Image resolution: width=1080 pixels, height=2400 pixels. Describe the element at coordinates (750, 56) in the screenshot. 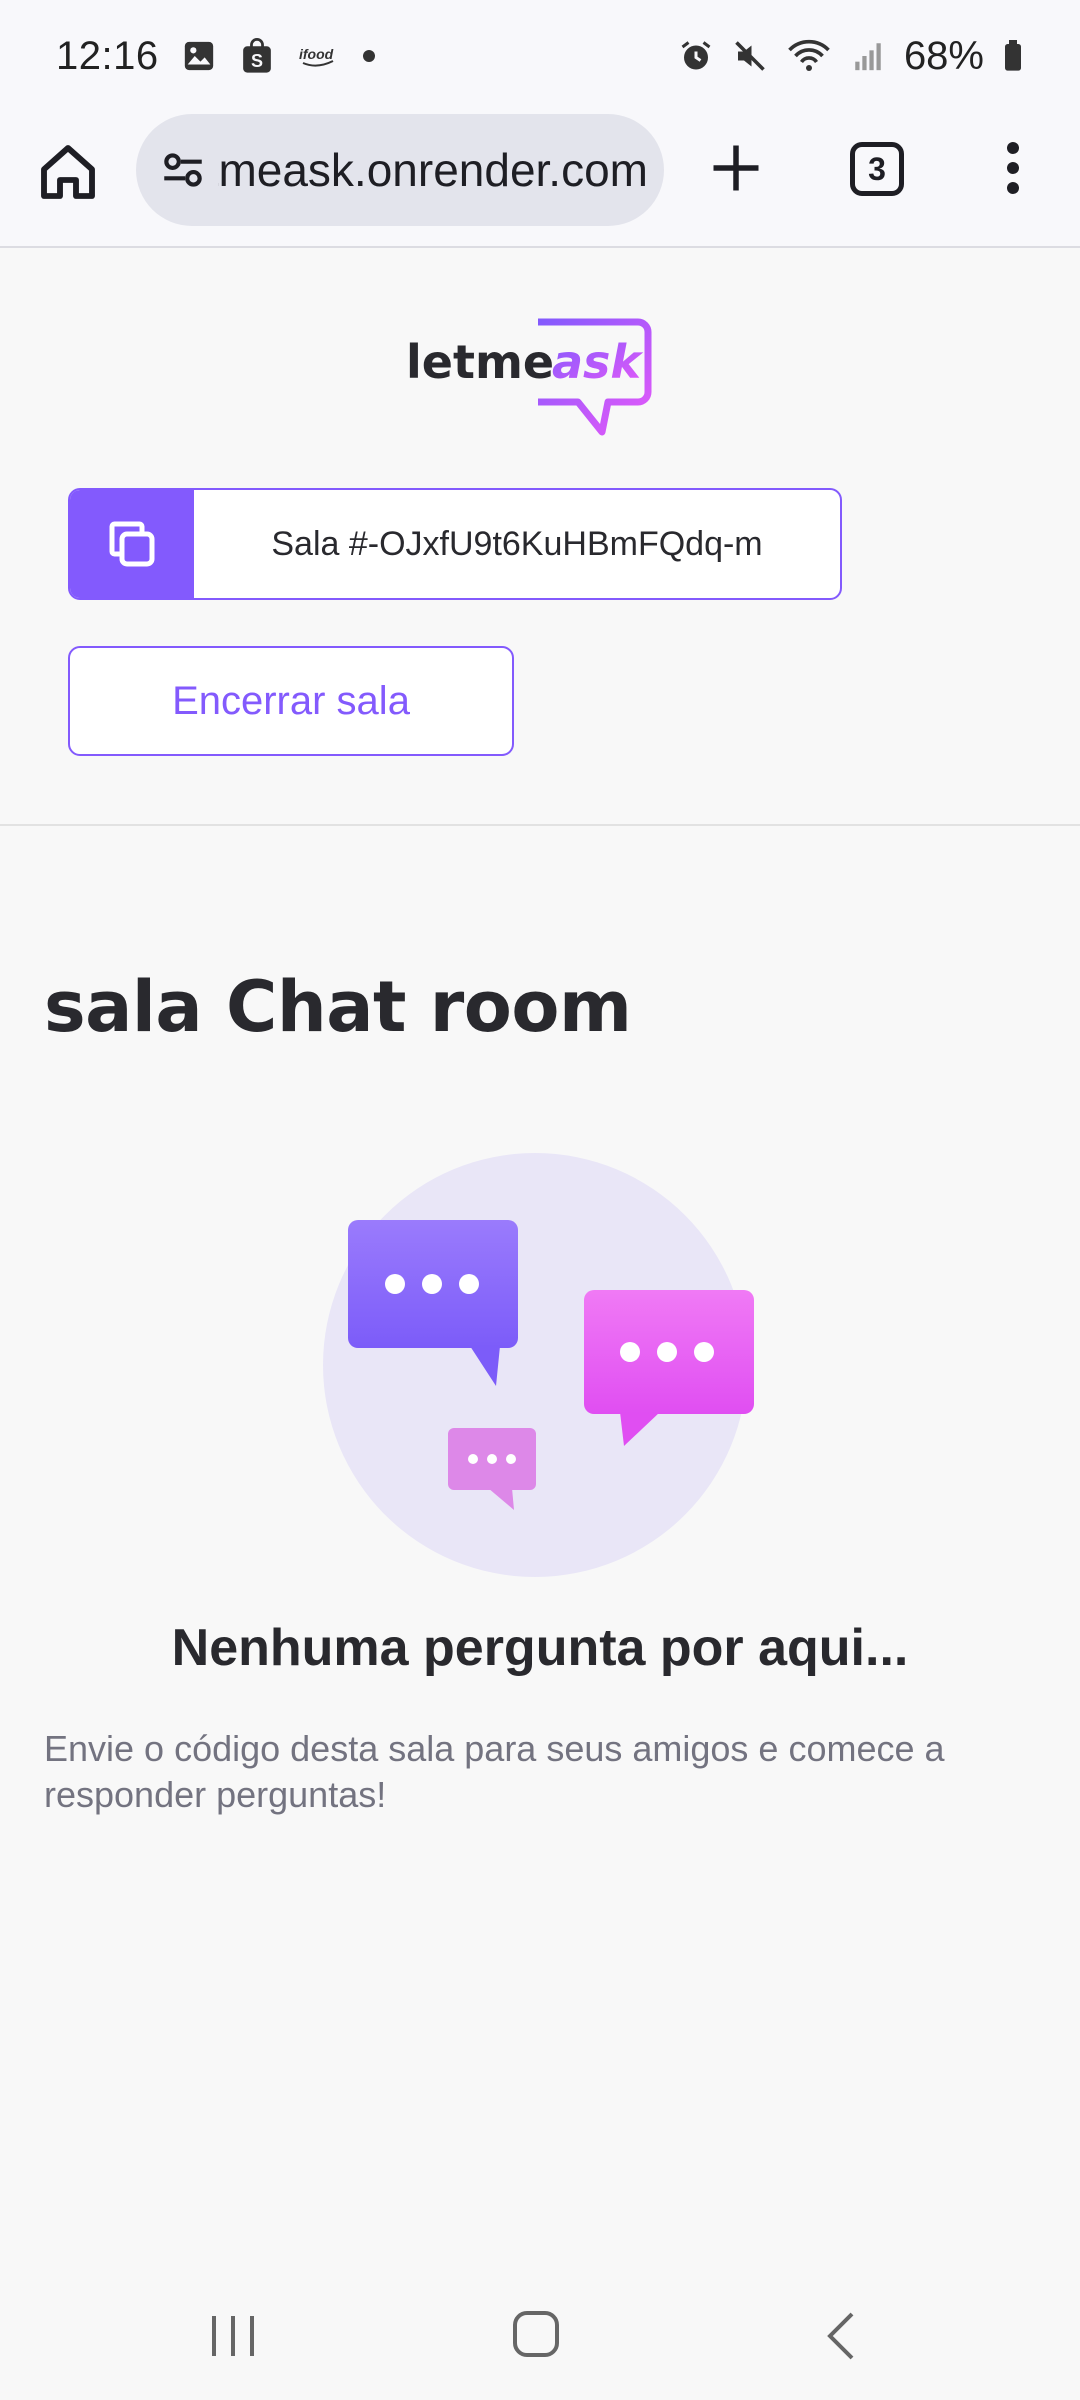

I see `mute-icon` at that location.